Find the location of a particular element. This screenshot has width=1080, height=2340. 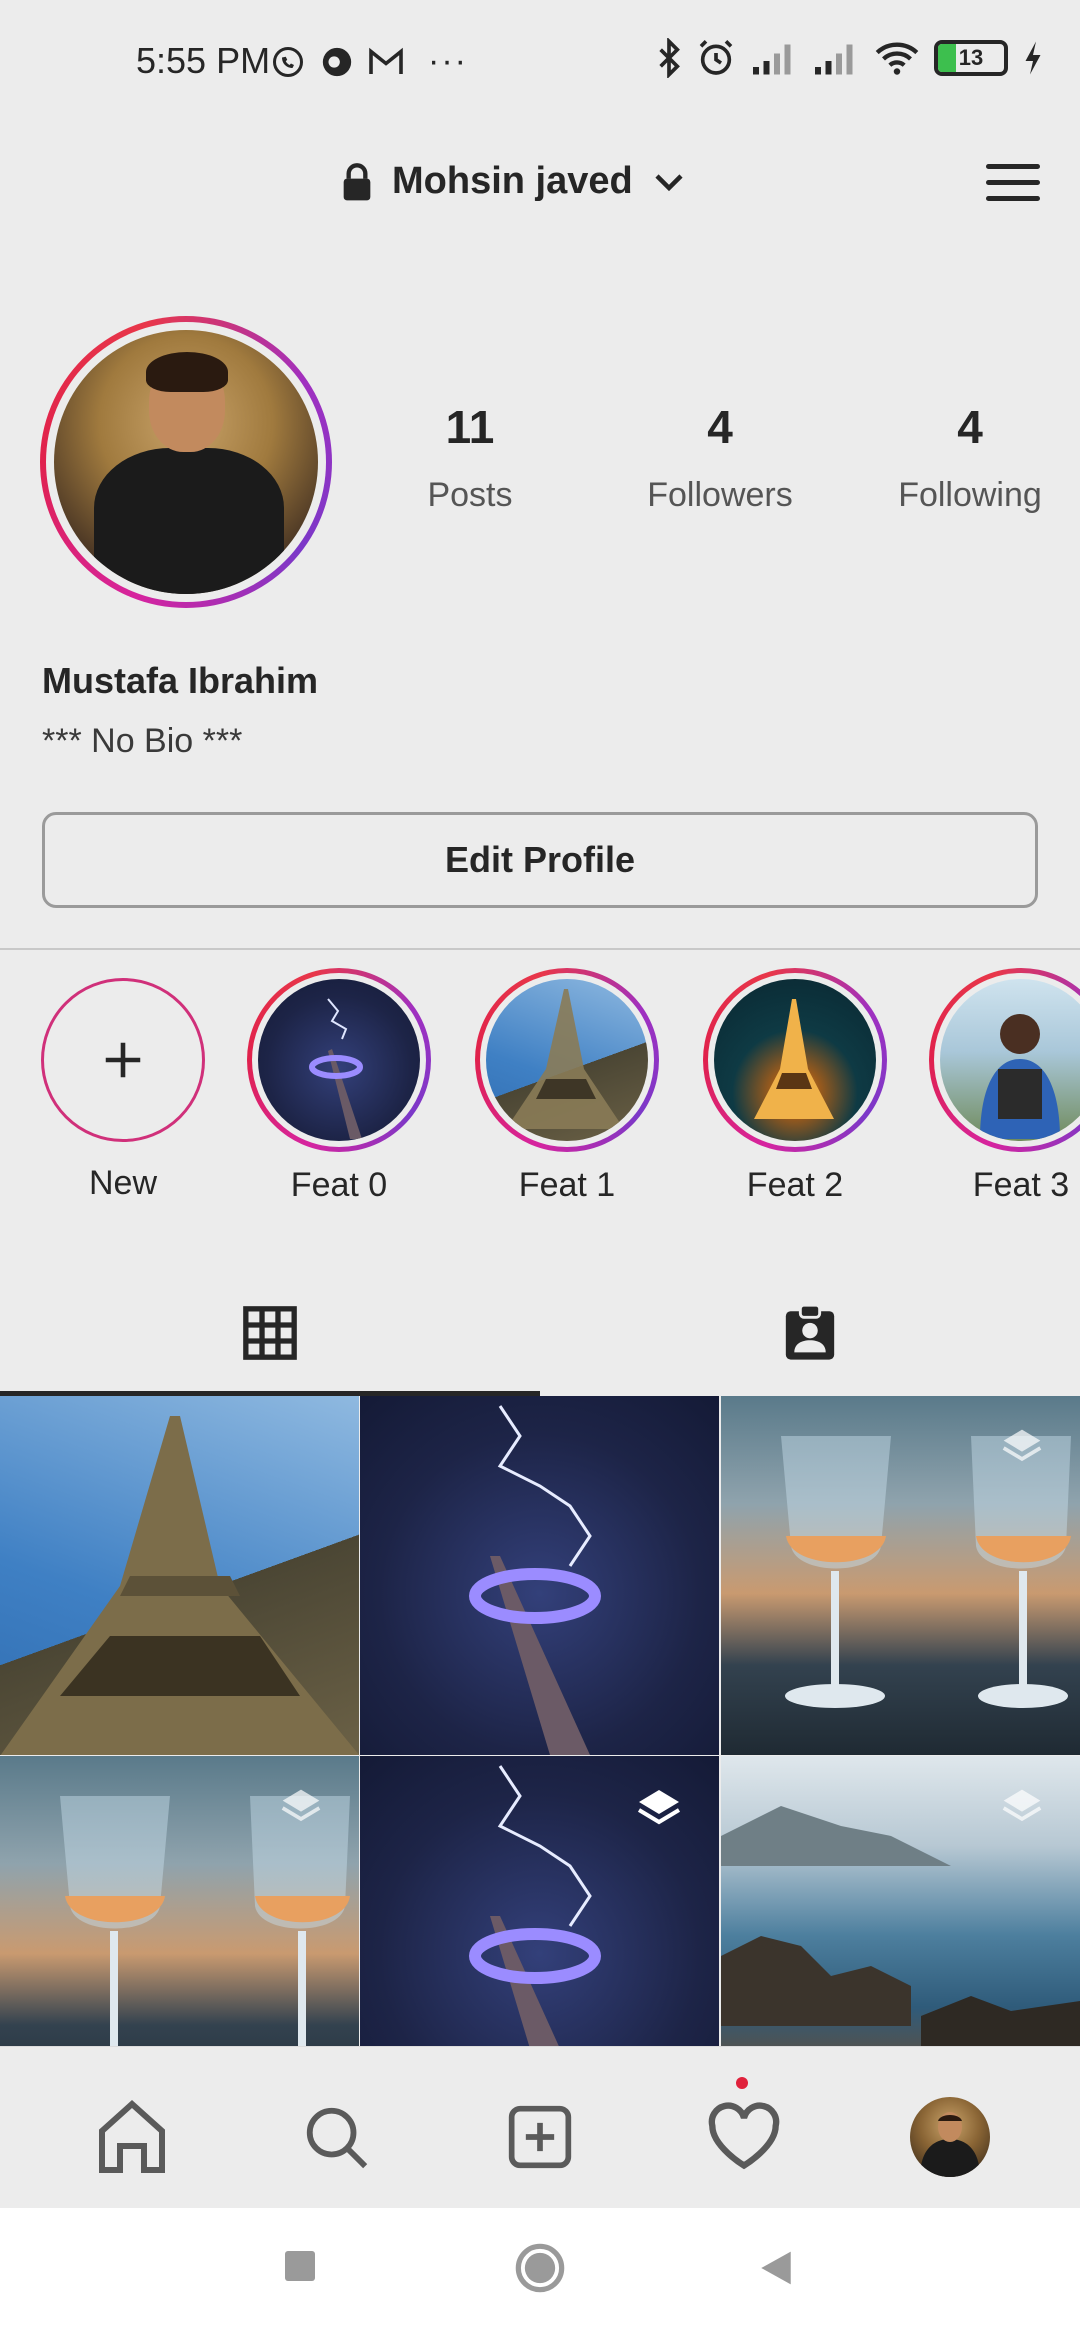

grid-icon is located at coordinates (270, 1333).